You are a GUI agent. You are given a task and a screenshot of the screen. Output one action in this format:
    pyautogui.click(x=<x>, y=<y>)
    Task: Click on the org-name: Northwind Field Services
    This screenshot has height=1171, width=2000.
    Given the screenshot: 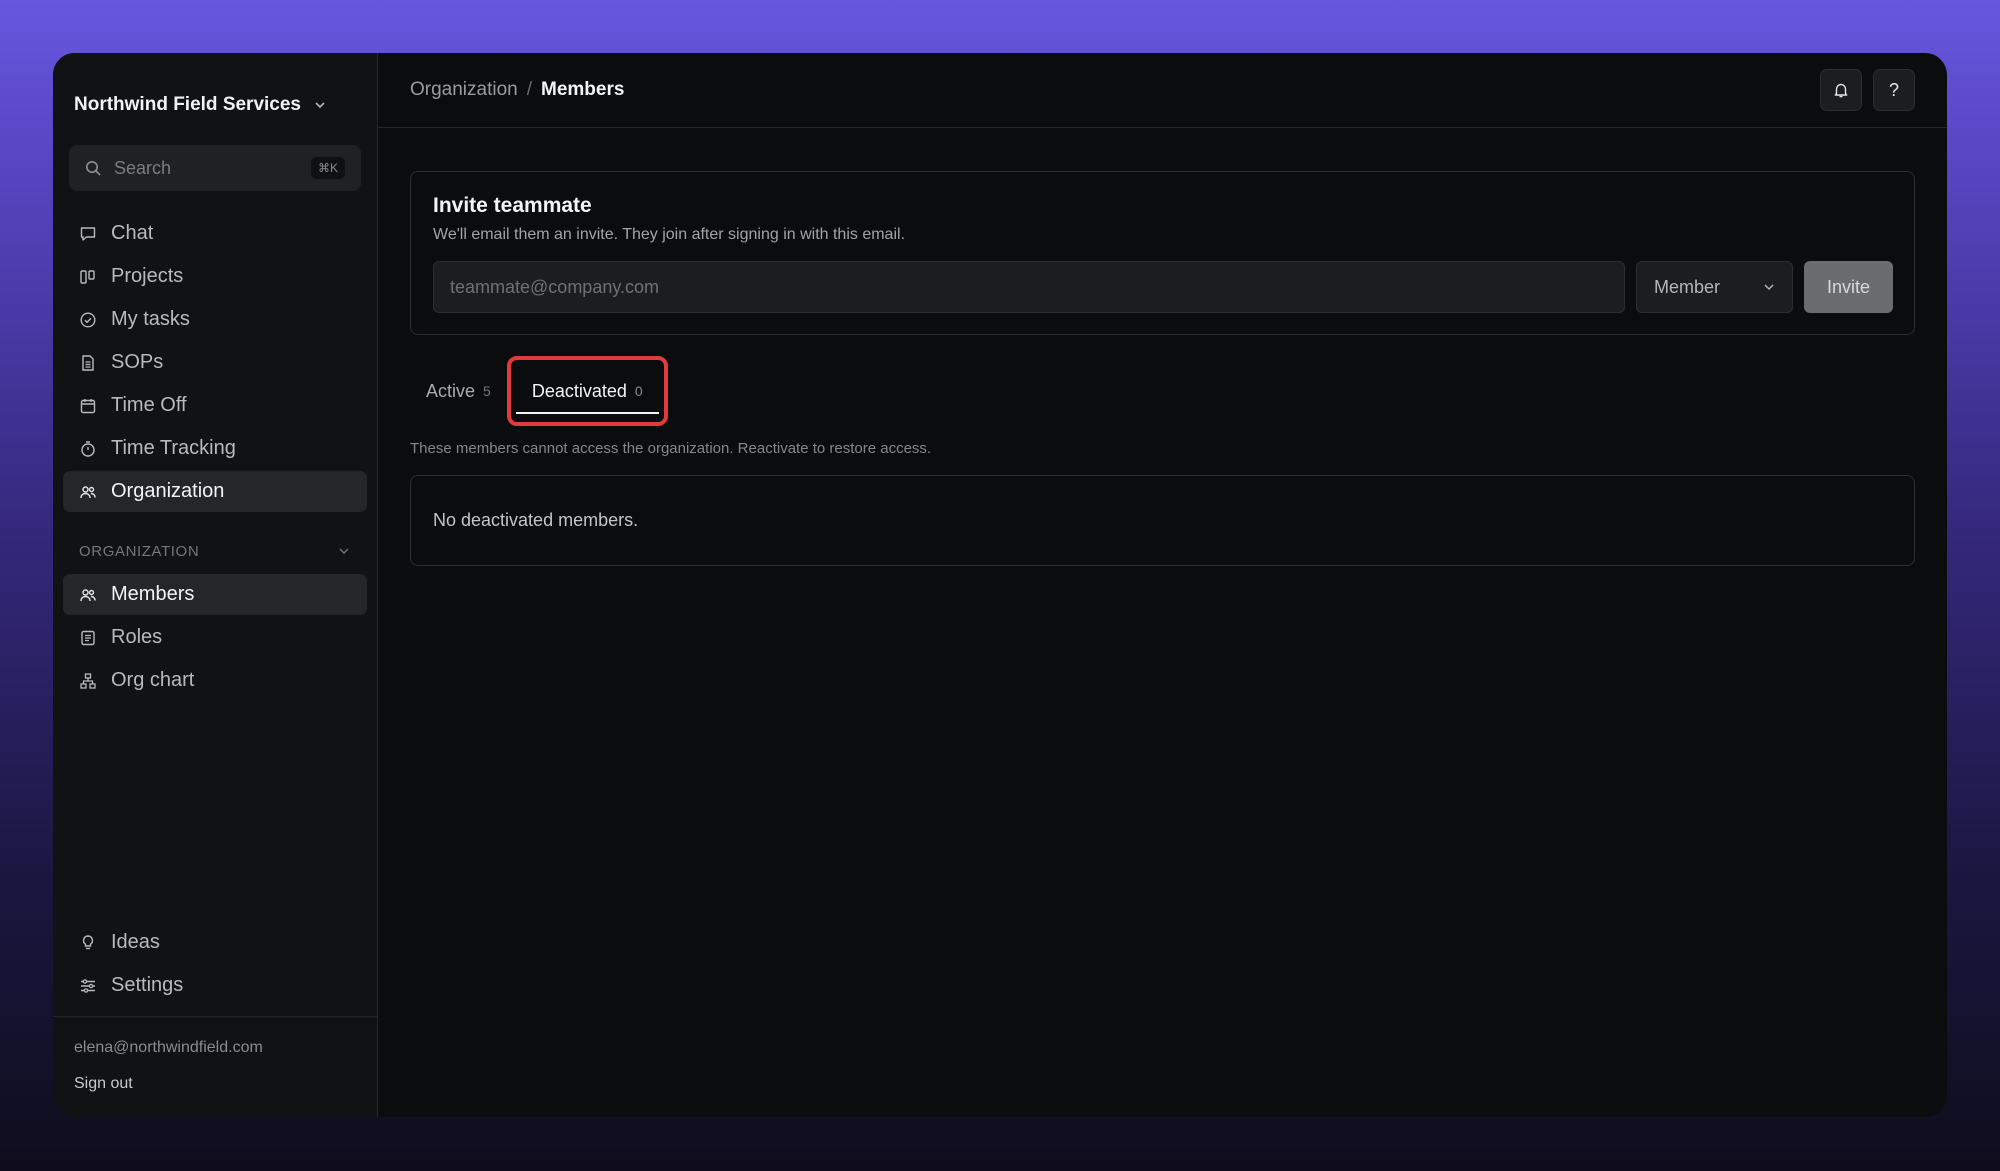 What is the action you would take?
    pyautogui.click(x=187, y=104)
    